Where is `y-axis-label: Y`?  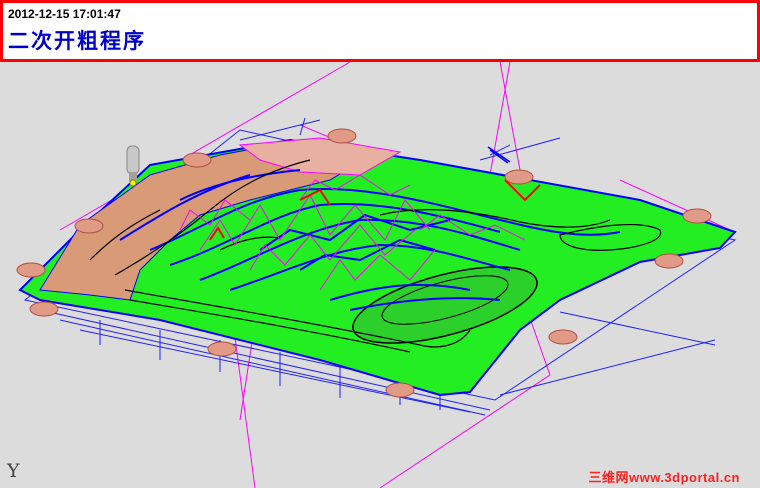 y-axis-label: Y is located at coordinates (13, 471).